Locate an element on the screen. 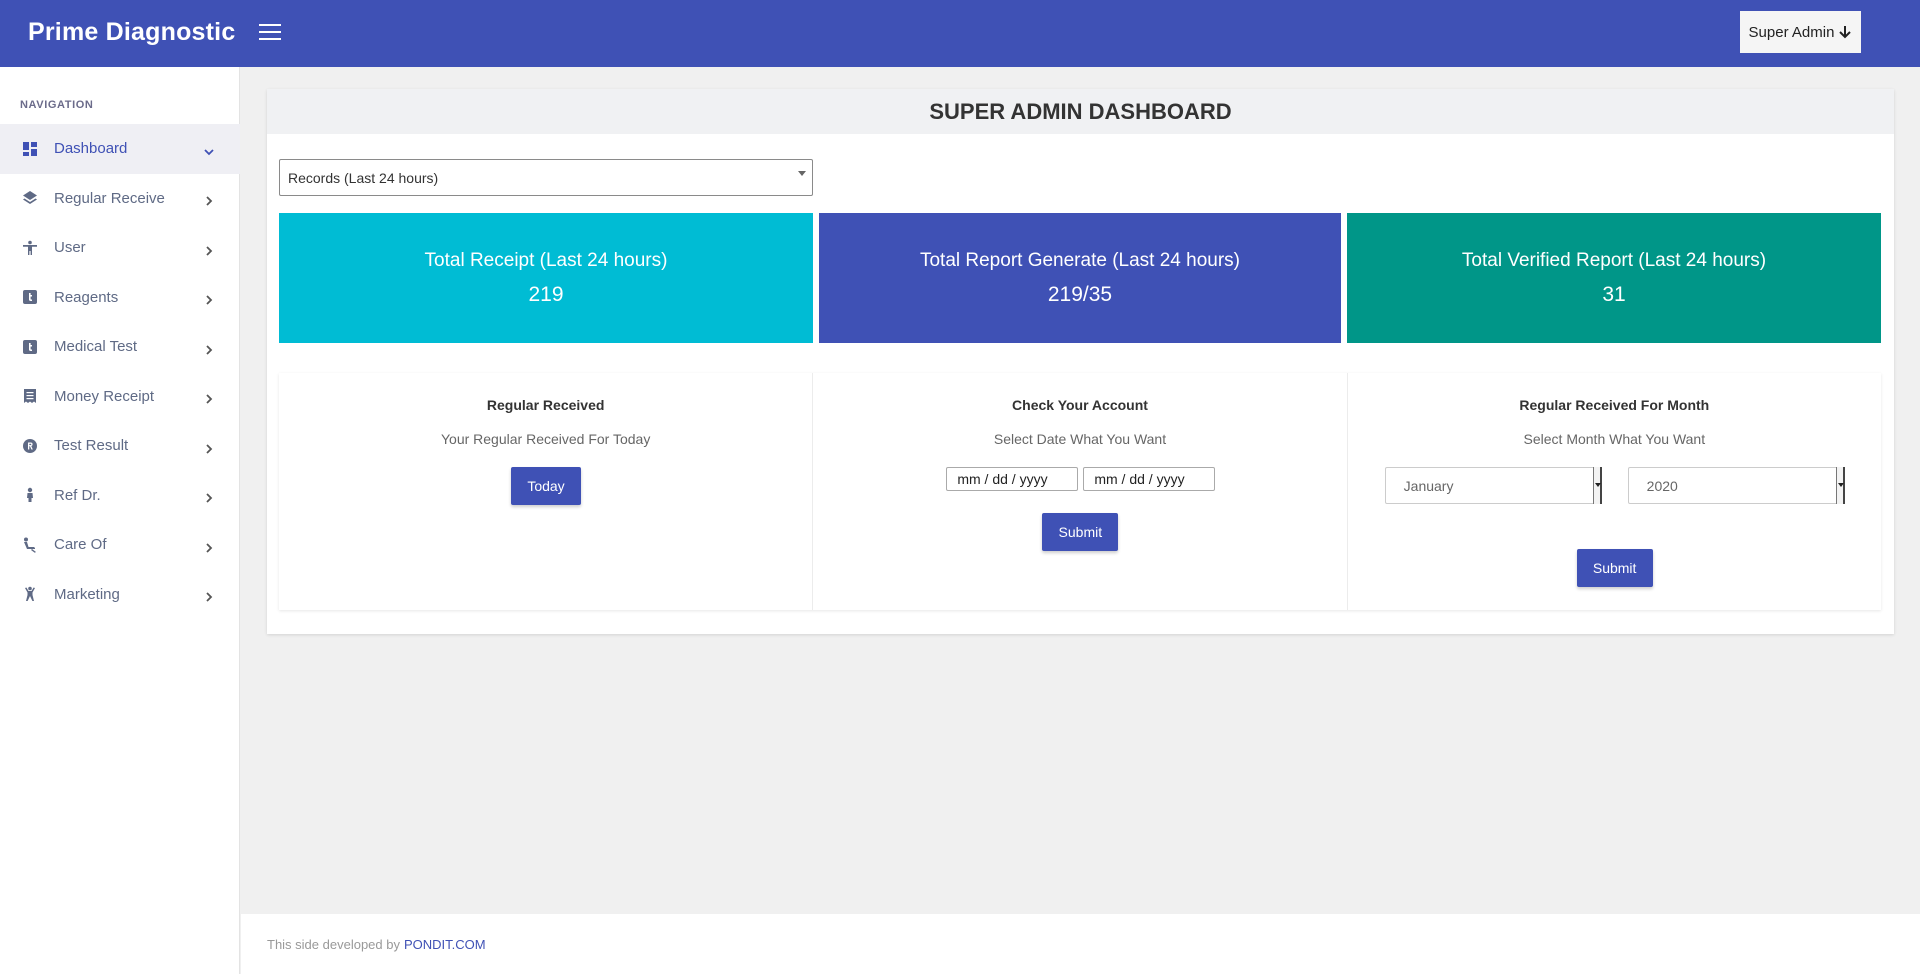  page-title: SUPER ADMIN DASHBOARD is located at coordinates (1080, 111).